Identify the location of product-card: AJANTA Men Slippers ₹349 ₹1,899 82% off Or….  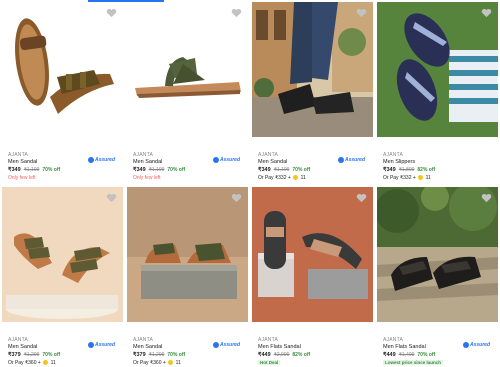
(437, 92).